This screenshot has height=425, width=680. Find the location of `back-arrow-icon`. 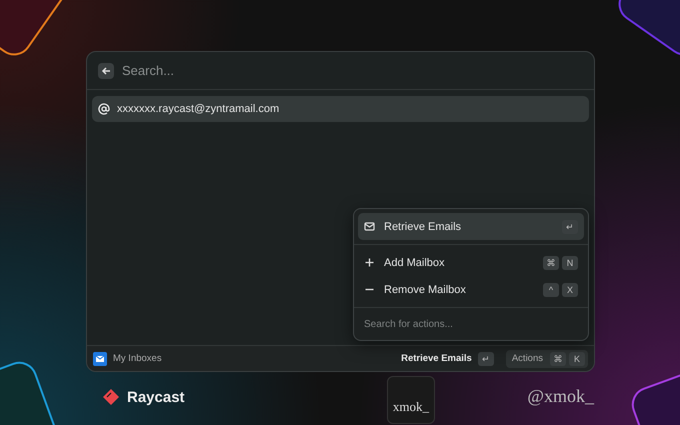

back-arrow-icon is located at coordinates (106, 71).